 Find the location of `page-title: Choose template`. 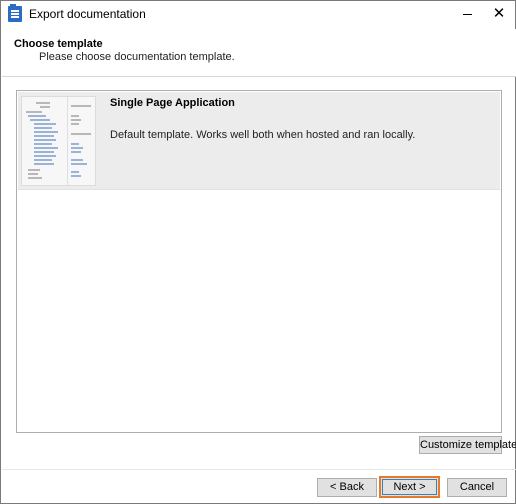

page-title: Choose template is located at coordinates (58, 44).